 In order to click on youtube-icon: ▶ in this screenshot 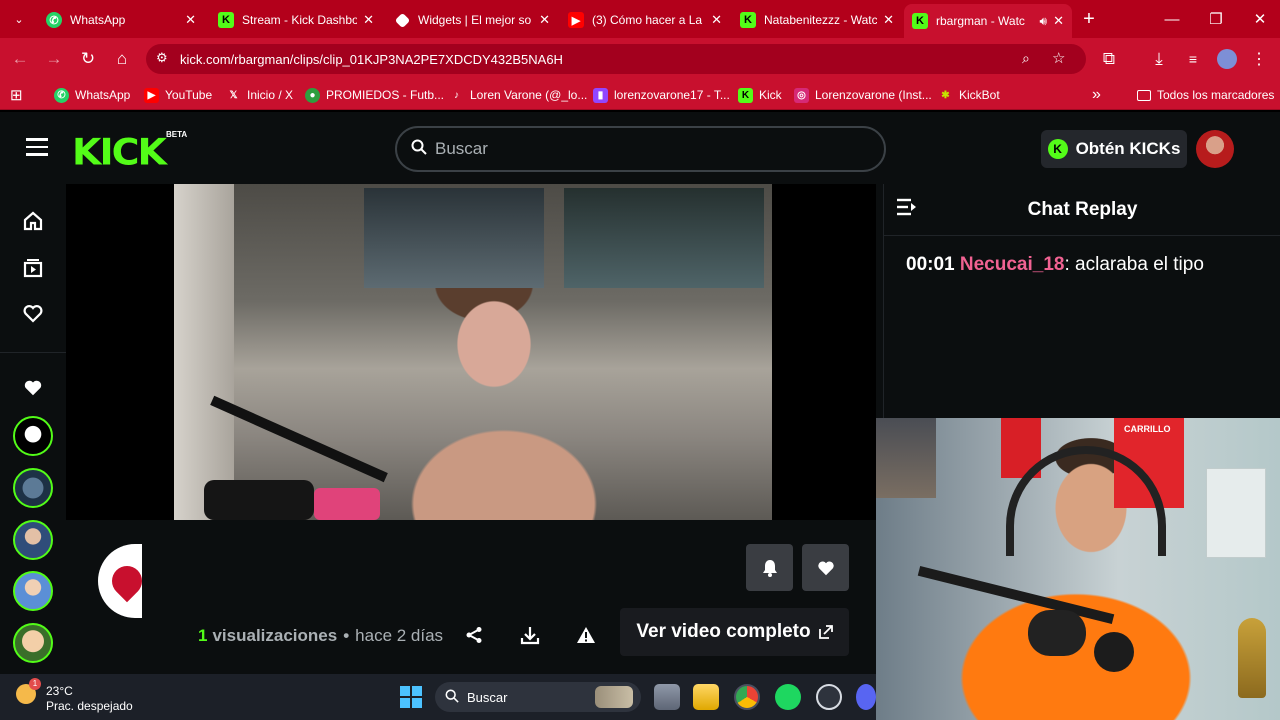, I will do `click(151, 95)`.